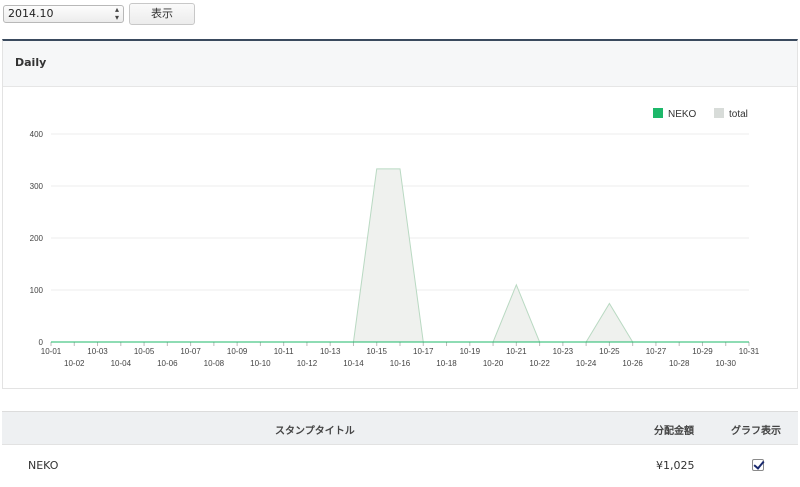  I want to click on legend-label: NEKO, so click(682, 114).